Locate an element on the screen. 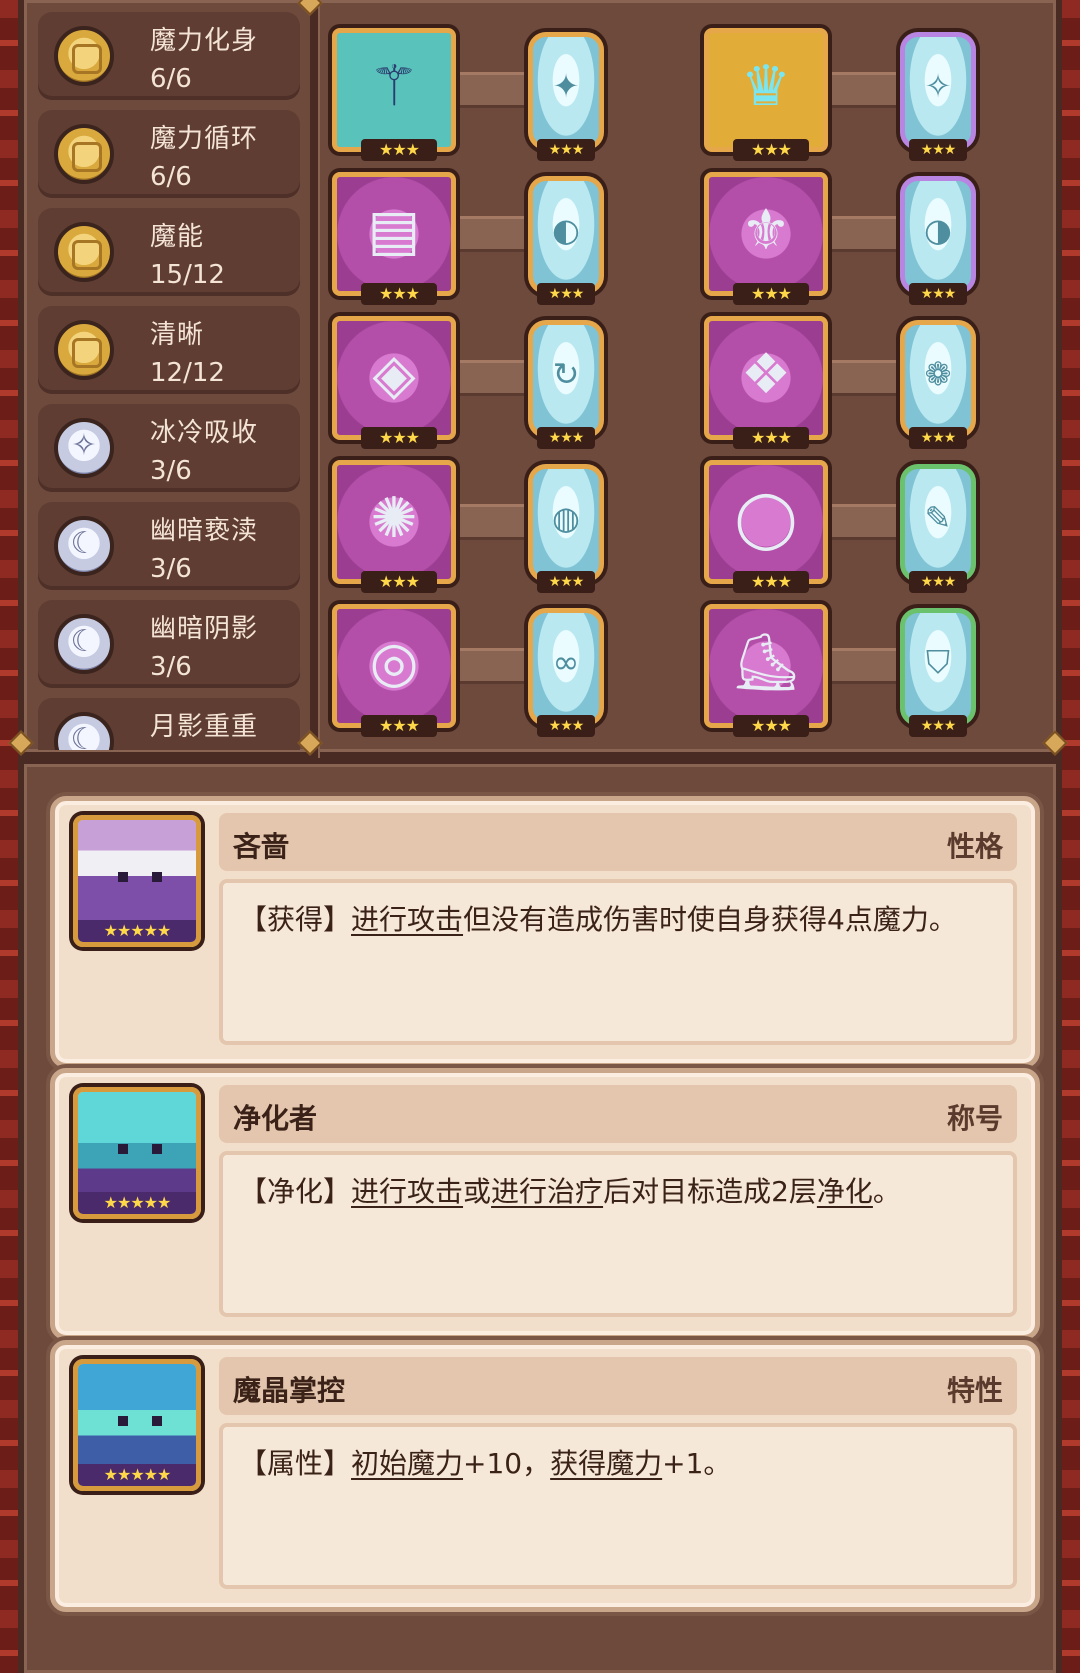  rune-slot: ◑ ★★★ is located at coordinates (938, 240).